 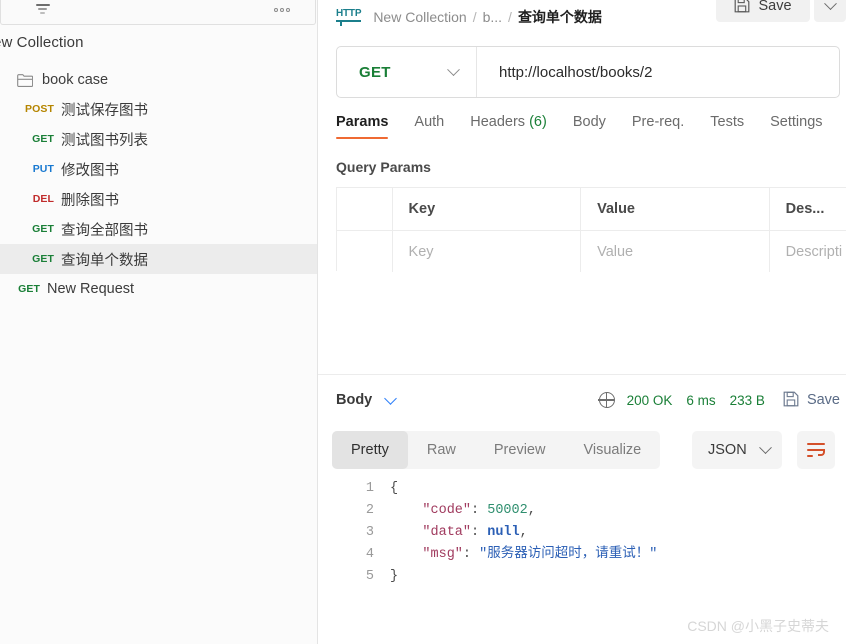 What do you see at coordinates (520, 450) in the screenshot?
I see `tab-preview: Preview` at bounding box center [520, 450].